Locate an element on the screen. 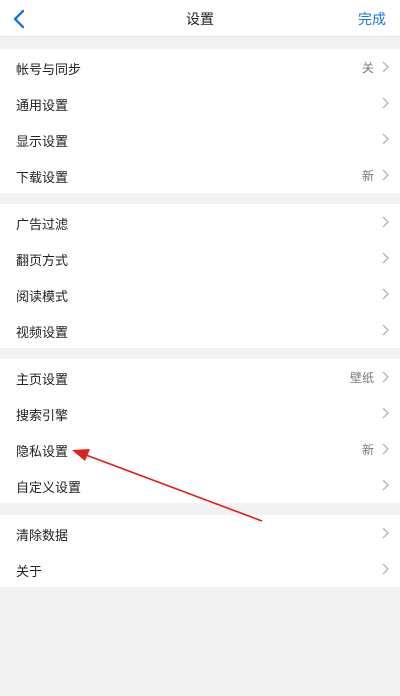 Image resolution: width=400 pixels, height=696 pixels. settings-item-value: 壁纸 is located at coordinates (361, 378).